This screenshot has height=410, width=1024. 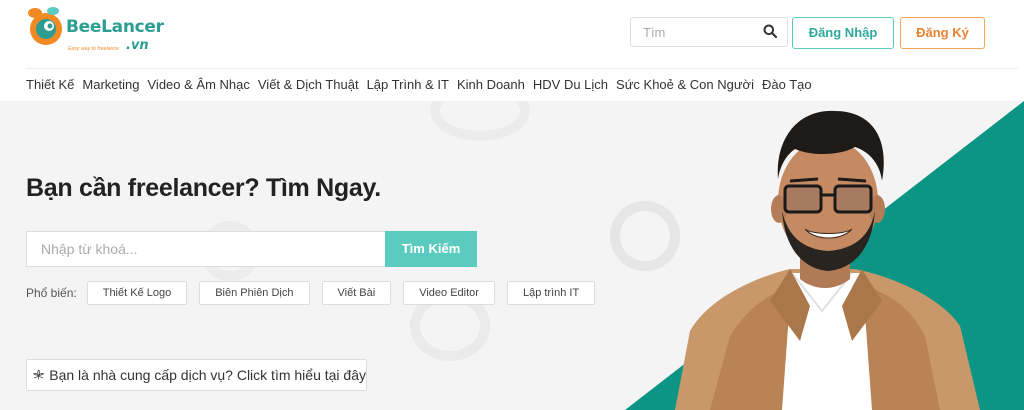 I want to click on brand-name: BeeLancer, so click(x=115, y=27).